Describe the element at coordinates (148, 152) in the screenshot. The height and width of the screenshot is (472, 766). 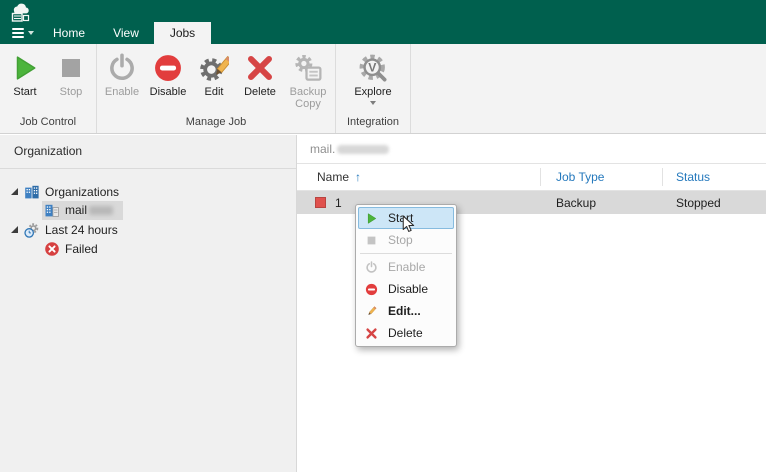
I see `sidebar-header: Organization` at that location.